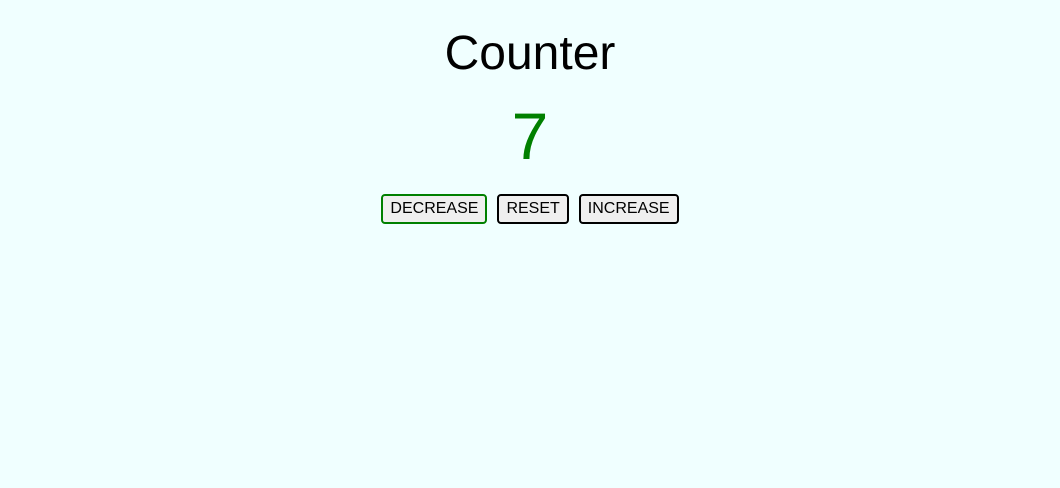  I want to click on page-title: Counter, so click(530, 53).